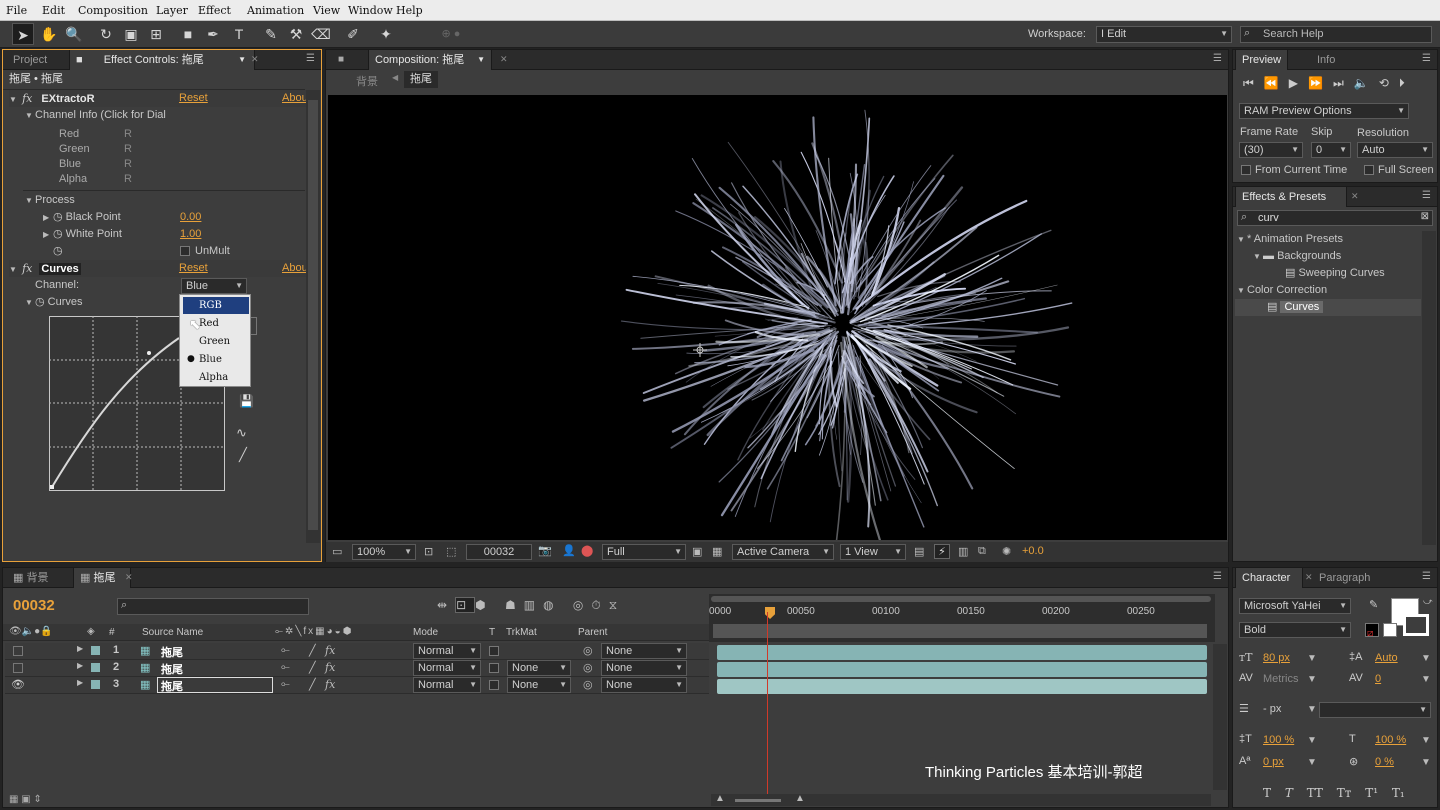 Image resolution: width=1440 pixels, height=810 pixels. What do you see at coordinates (1262, 60) in the screenshot?
I see `tab-preview: Preview` at bounding box center [1262, 60].